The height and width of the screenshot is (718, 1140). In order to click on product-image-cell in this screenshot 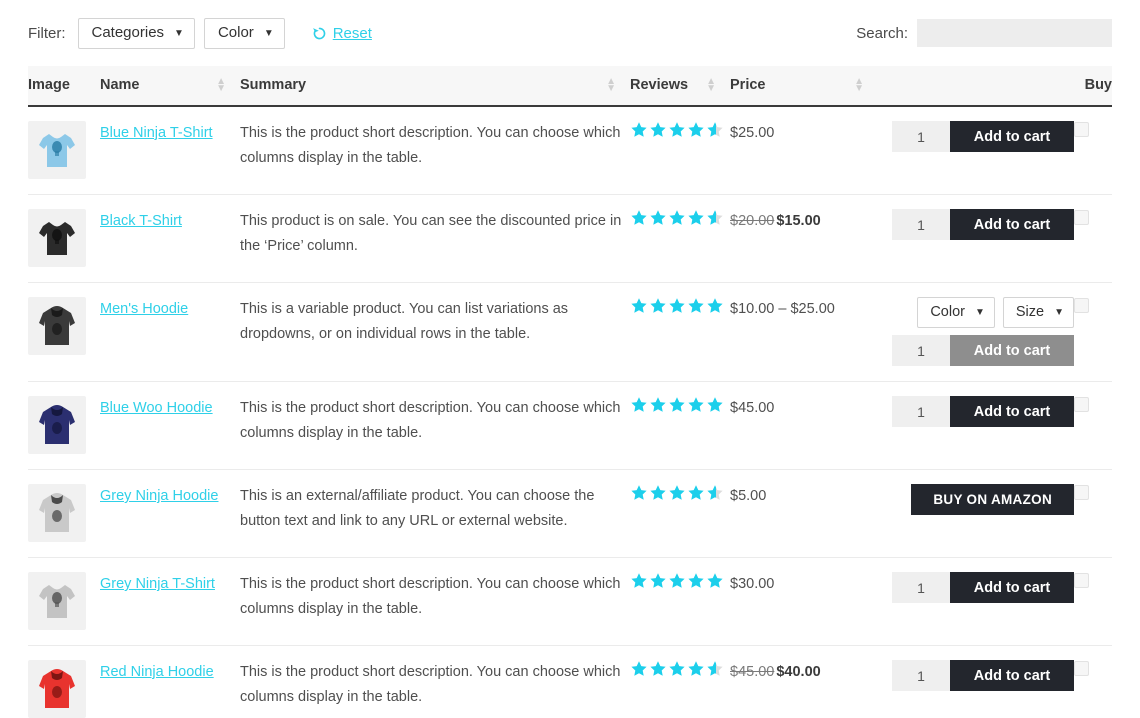, I will do `click(64, 425)`.